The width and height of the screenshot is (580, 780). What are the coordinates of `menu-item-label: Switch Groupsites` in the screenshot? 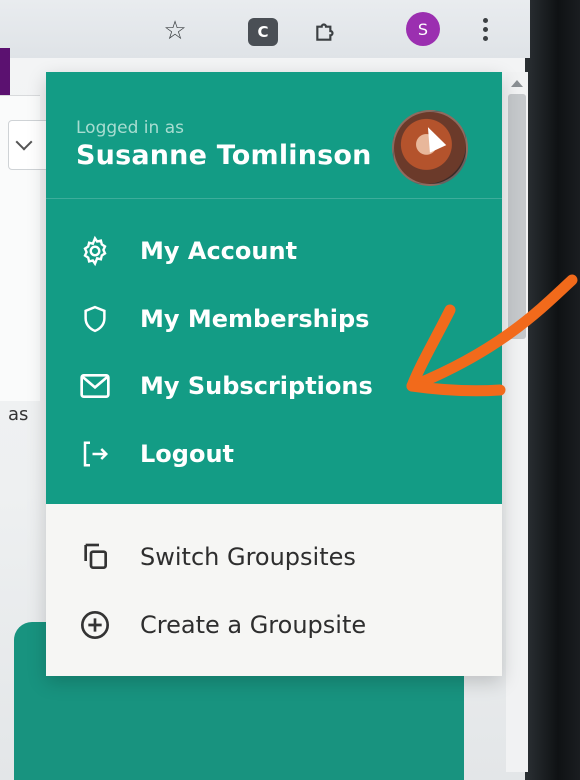 It's located at (248, 557).